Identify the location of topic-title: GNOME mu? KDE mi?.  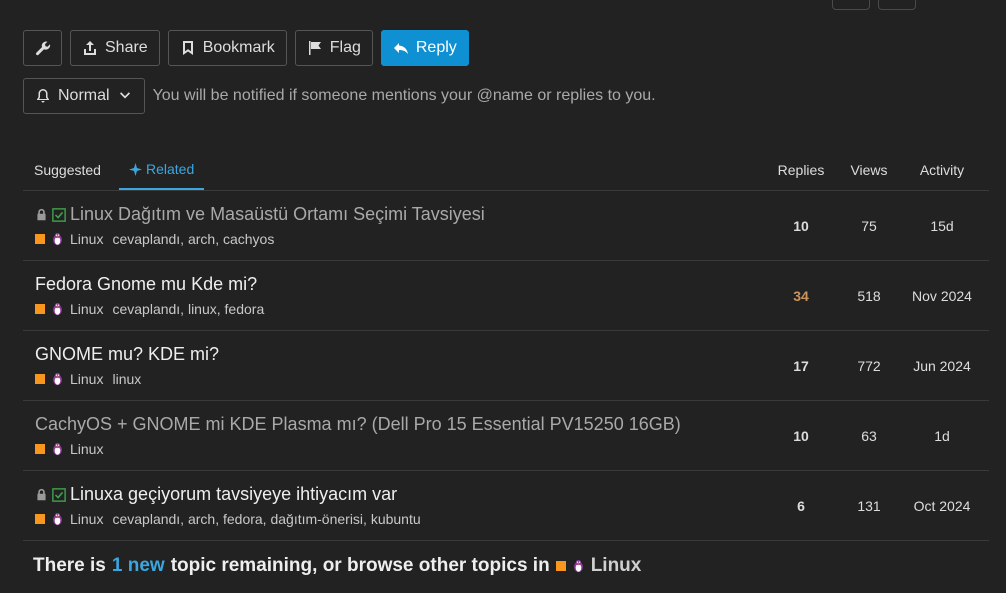
(127, 354).